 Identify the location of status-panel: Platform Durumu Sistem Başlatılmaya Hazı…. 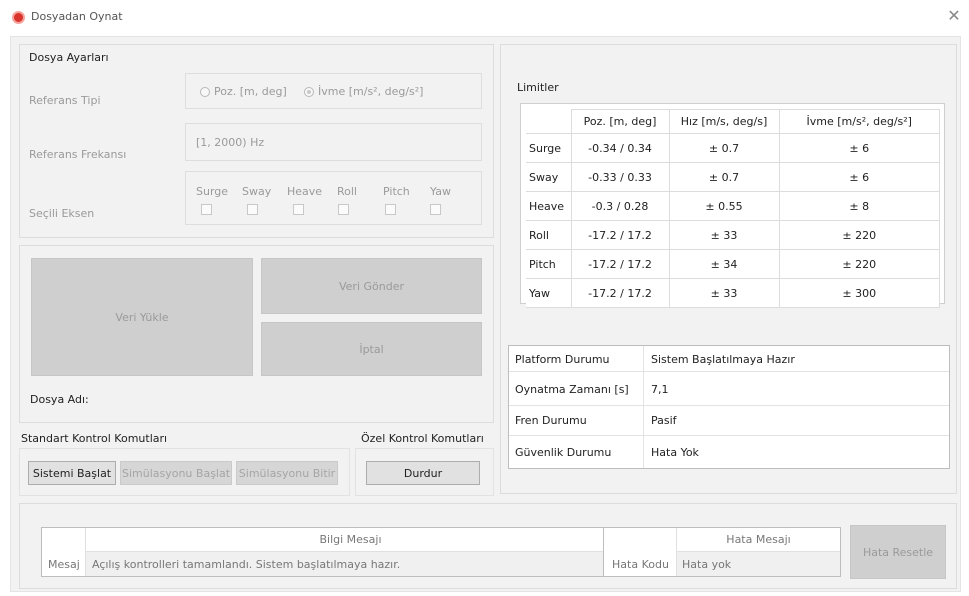
(729, 407).